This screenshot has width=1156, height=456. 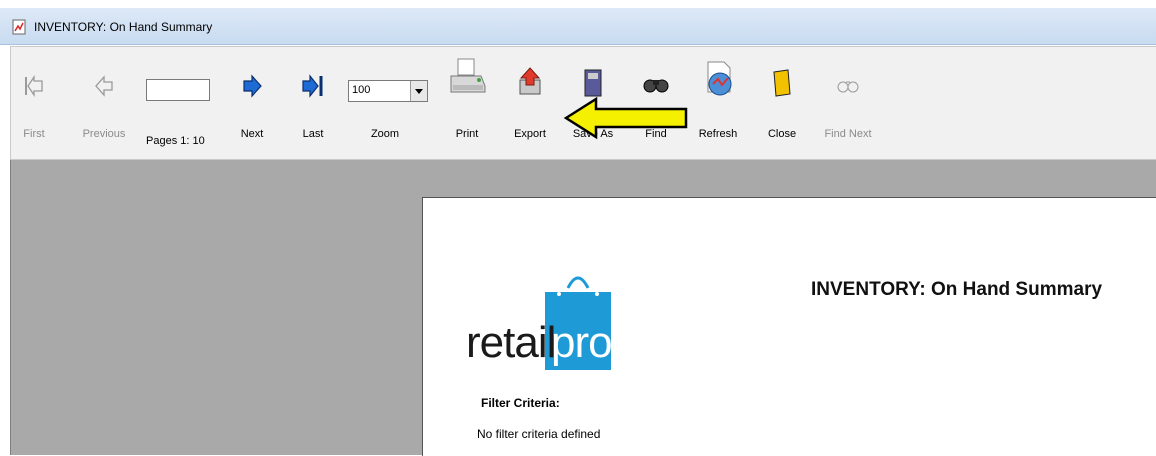 What do you see at coordinates (34, 86) in the screenshot?
I see `first-icon` at bounding box center [34, 86].